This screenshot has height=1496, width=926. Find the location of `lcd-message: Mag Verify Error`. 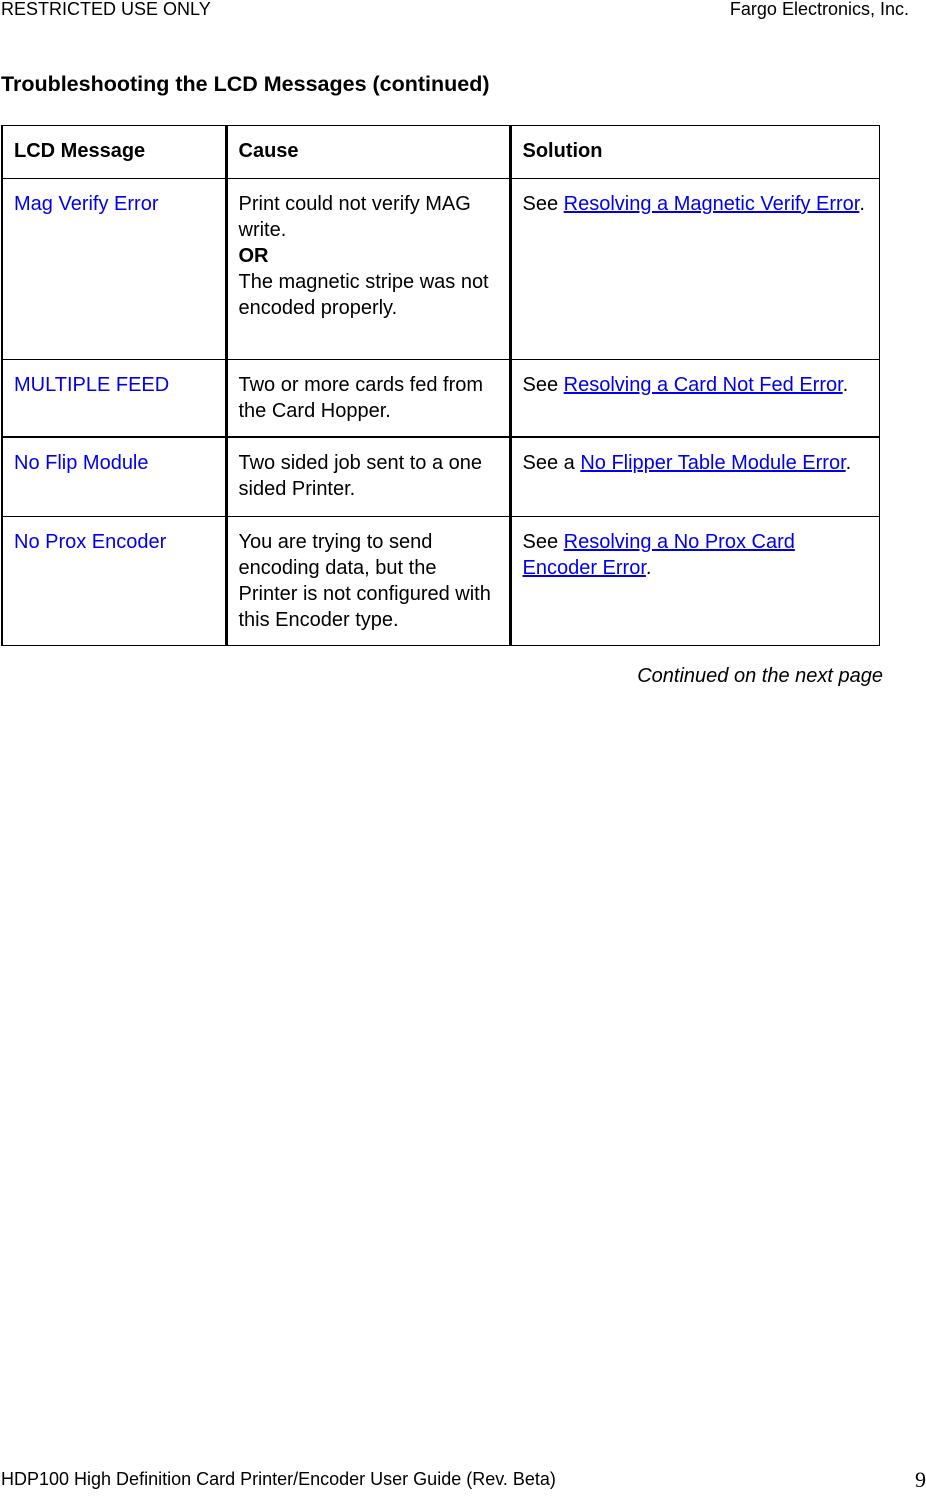

lcd-message: Mag Verify Error is located at coordinates (86, 204).